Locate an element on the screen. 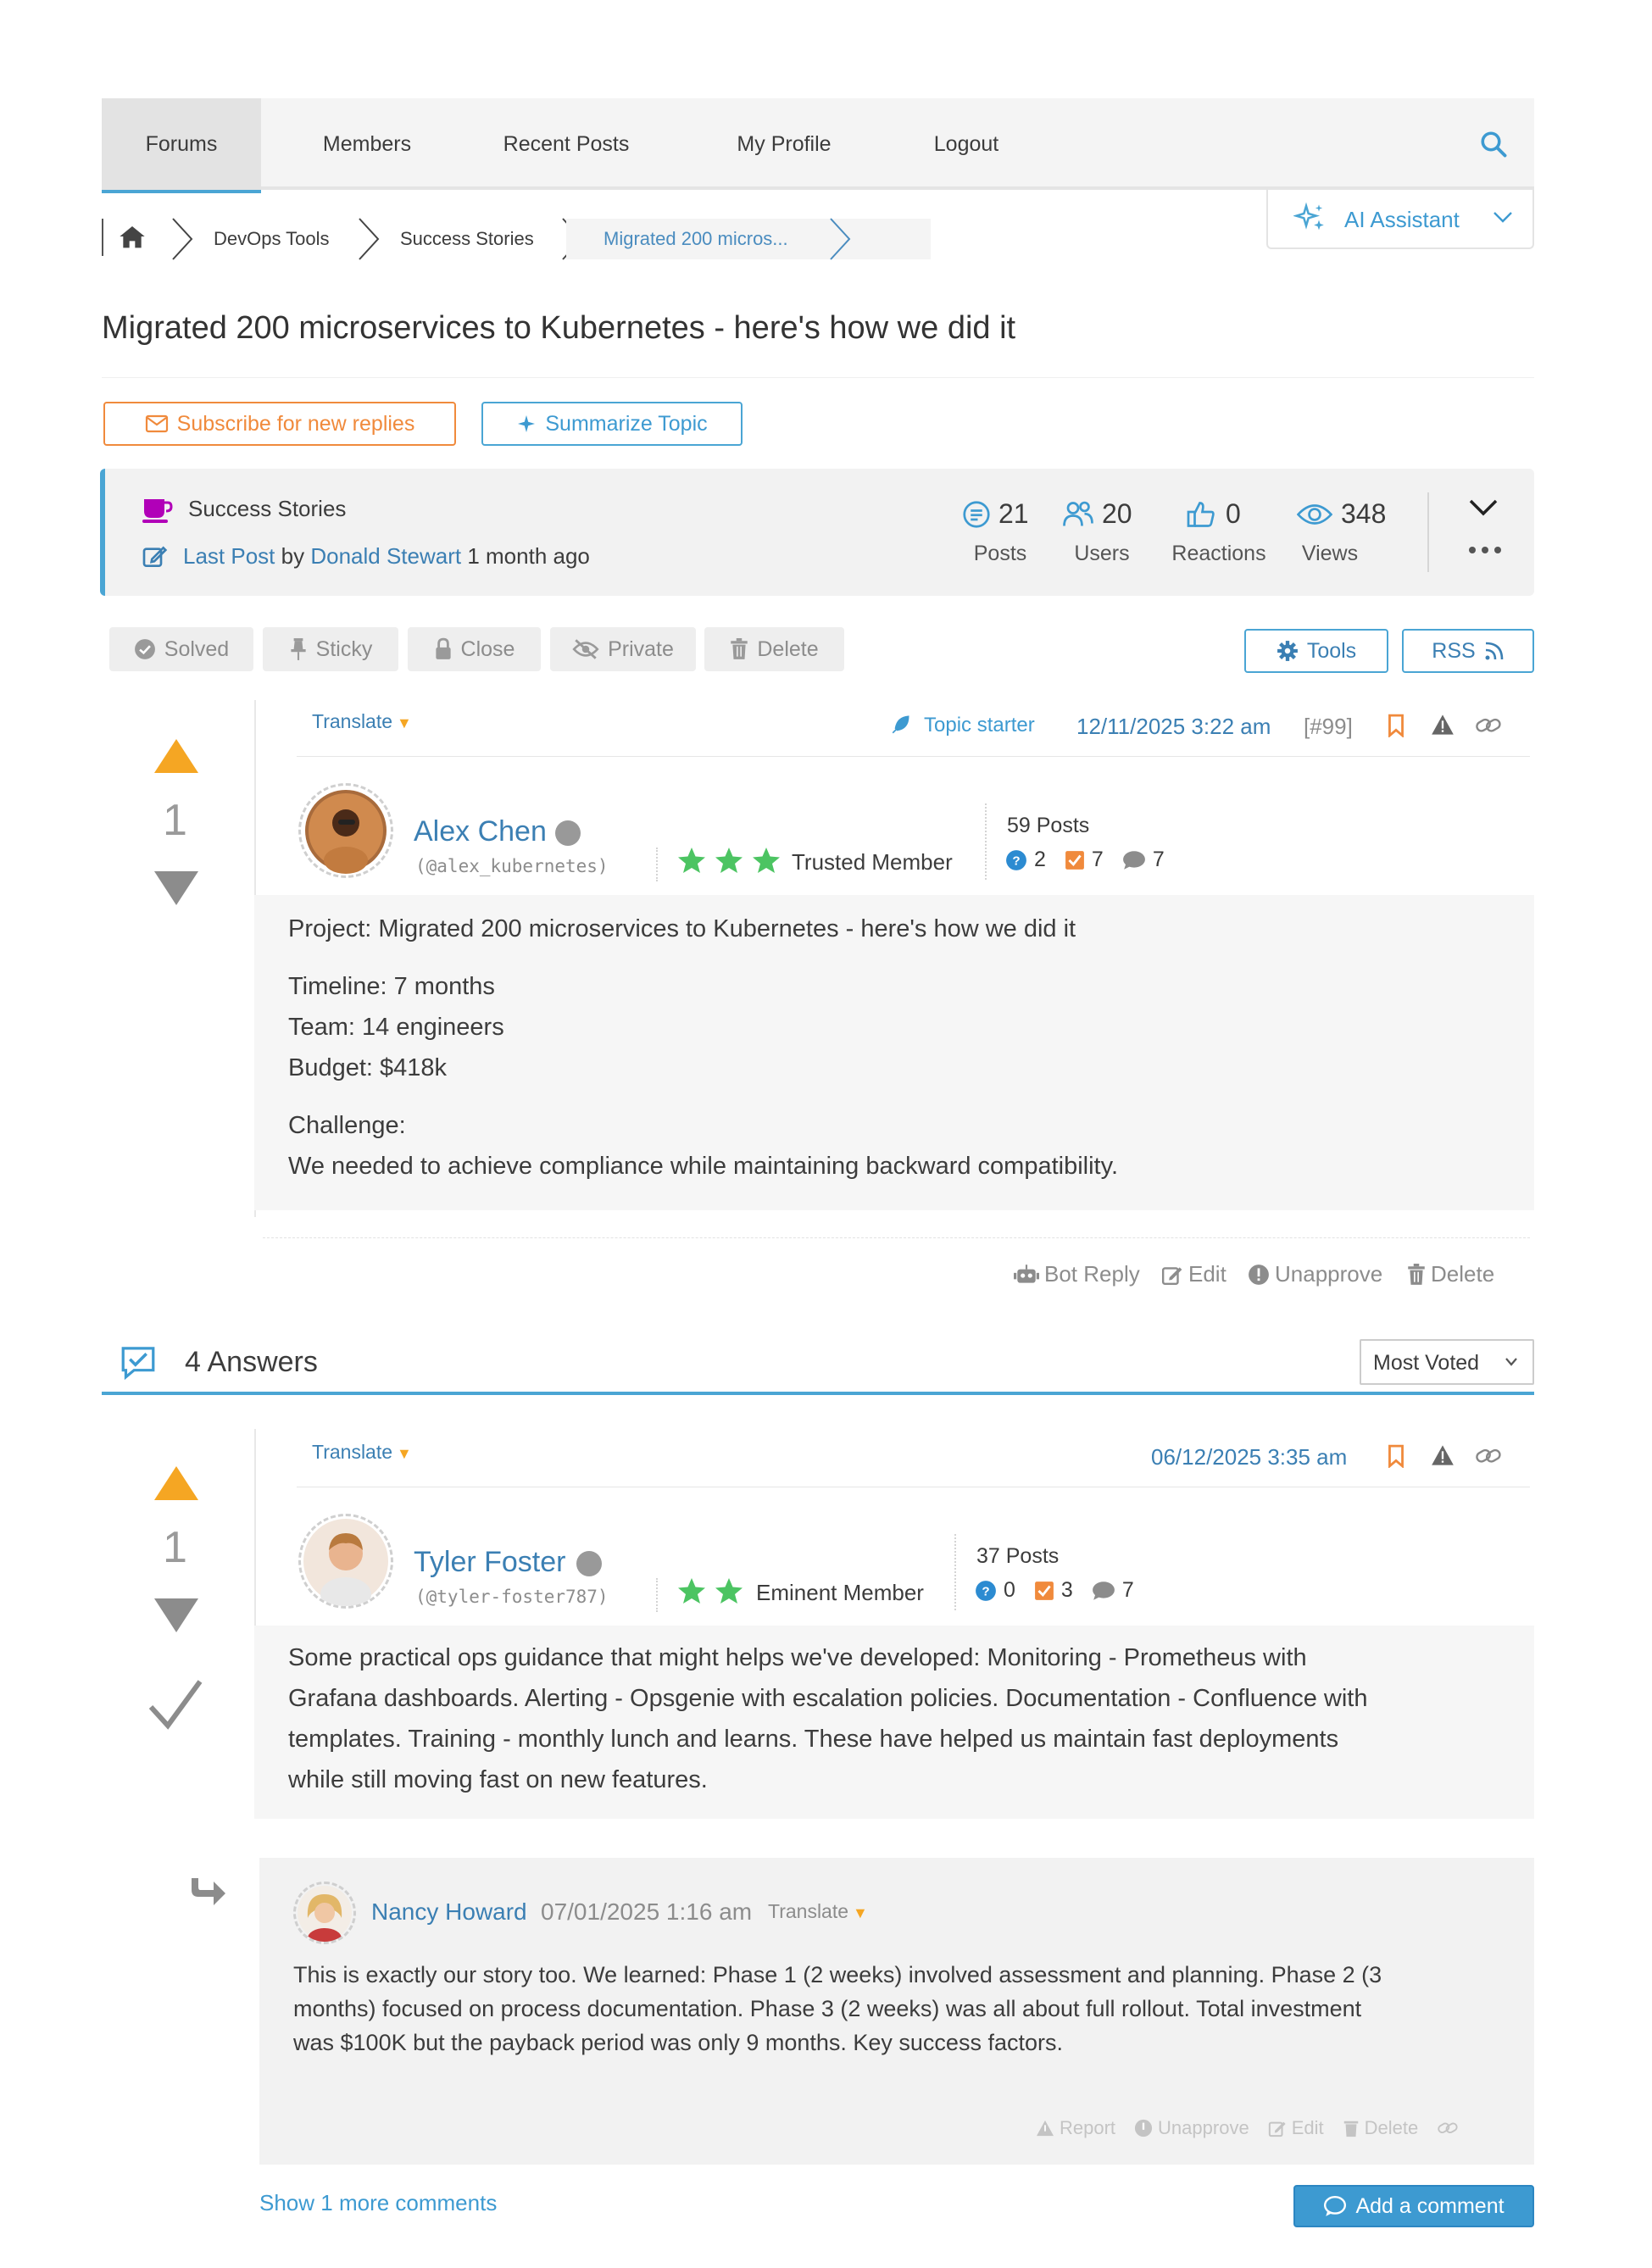  breadcrumb-divider is located at coordinates (102, 238).